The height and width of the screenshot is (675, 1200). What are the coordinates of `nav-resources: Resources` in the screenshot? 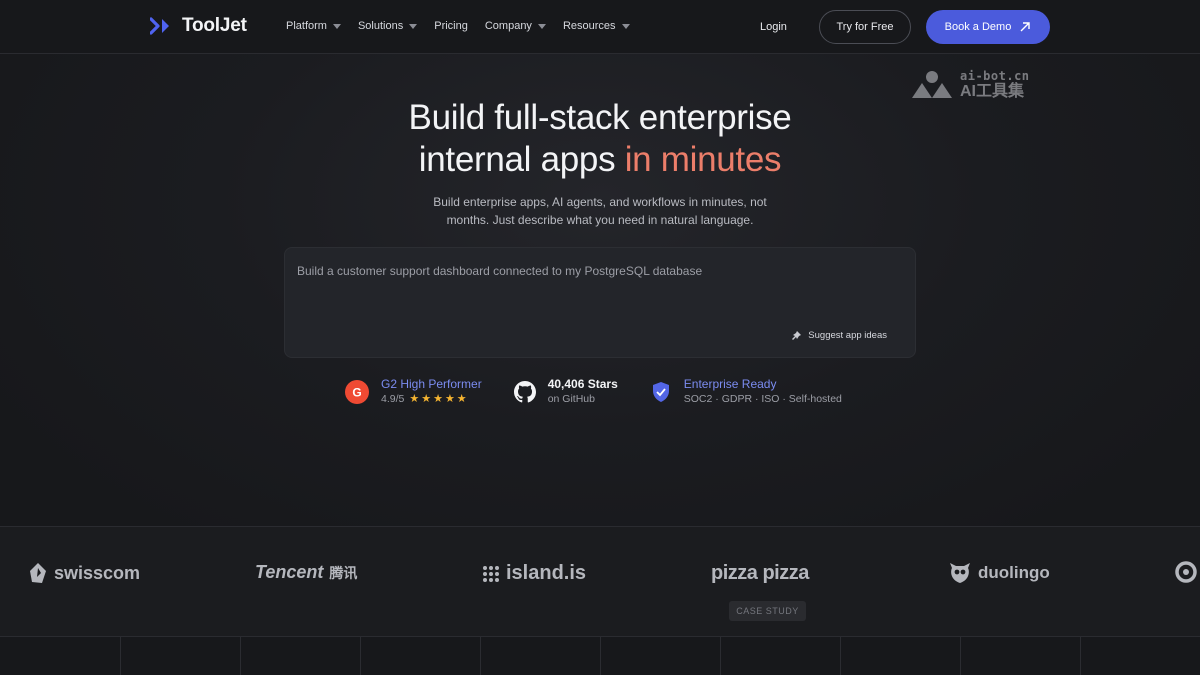 It's located at (596, 26).